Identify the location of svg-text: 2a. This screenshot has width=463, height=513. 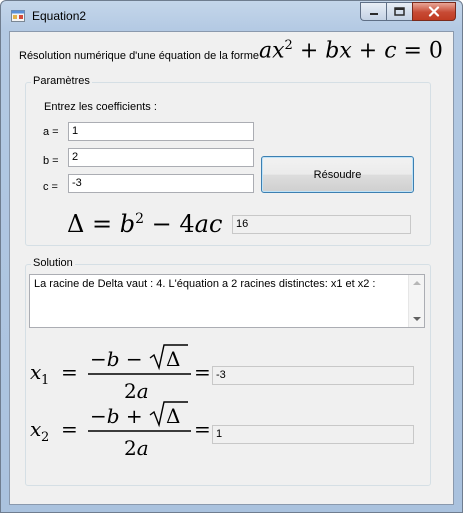
(136, 448).